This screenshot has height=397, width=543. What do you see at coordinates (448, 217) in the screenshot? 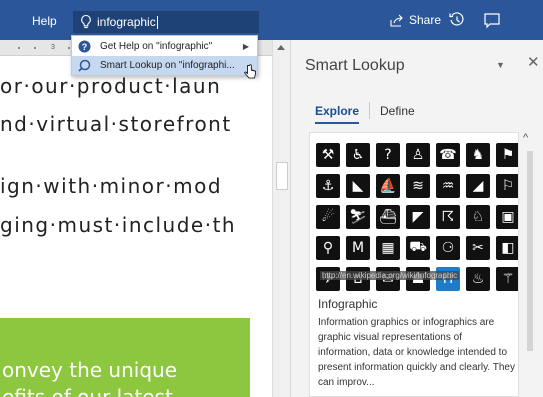
I see `pictogram-icon: ☈` at bounding box center [448, 217].